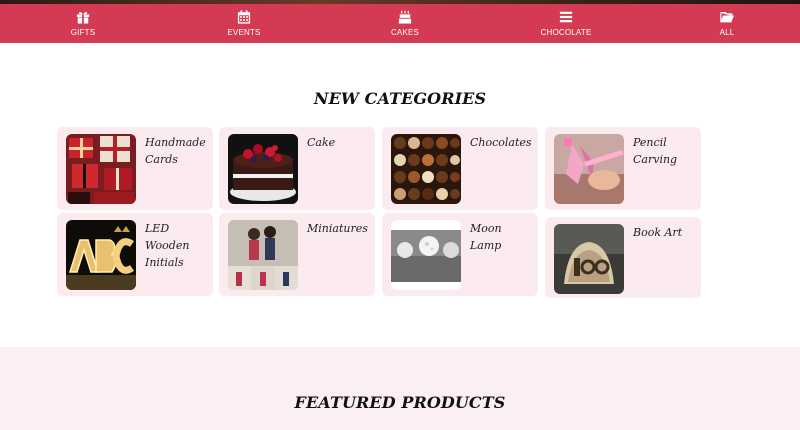  Describe the element at coordinates (589, 259) in the screenshot. I see `book-art-image` at that location.